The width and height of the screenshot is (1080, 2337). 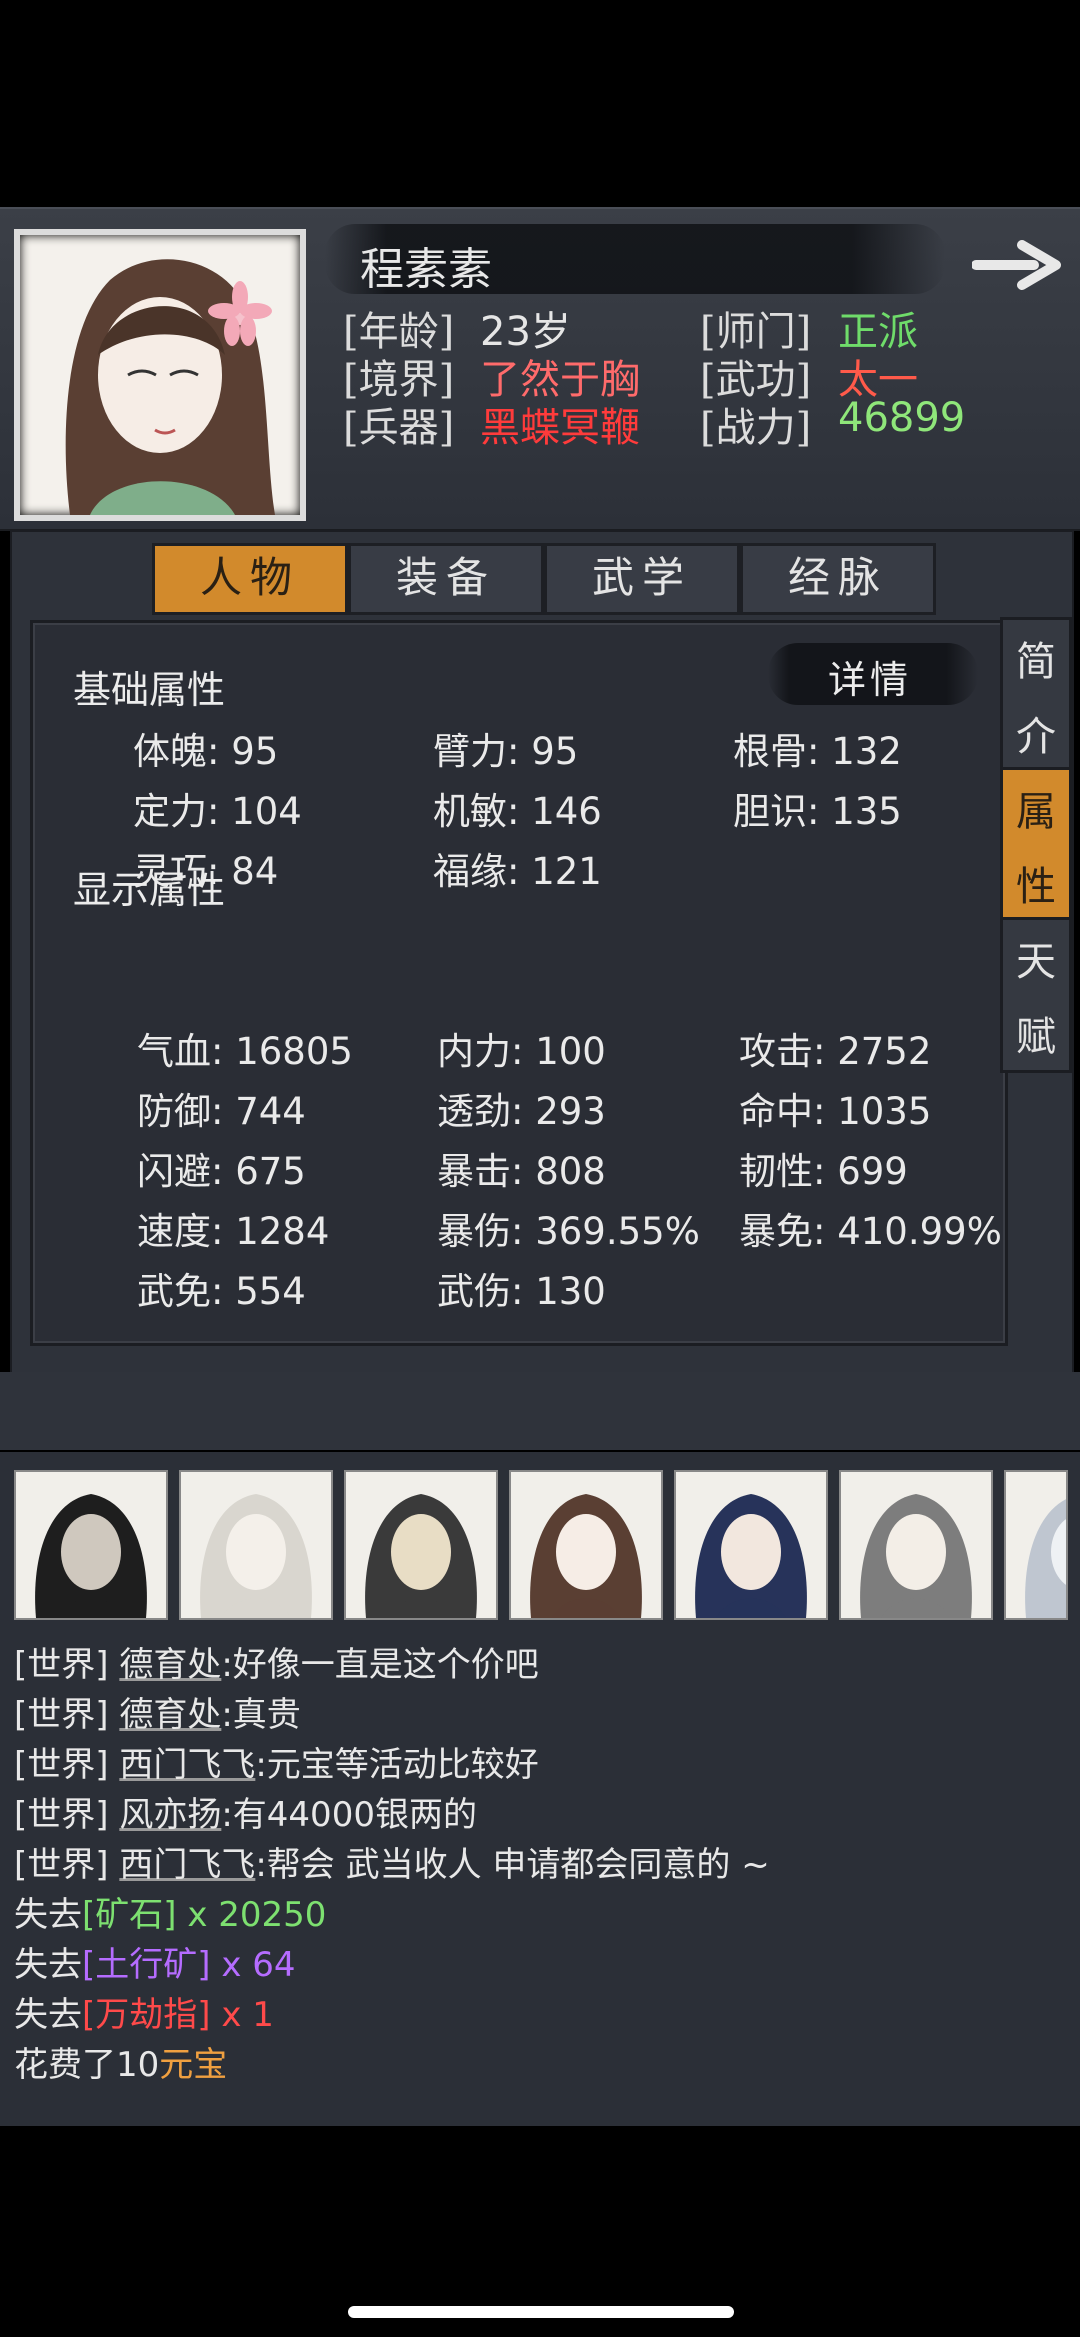 I want to click on side-tab-char: 赋, so click(x=1036, y=1036).